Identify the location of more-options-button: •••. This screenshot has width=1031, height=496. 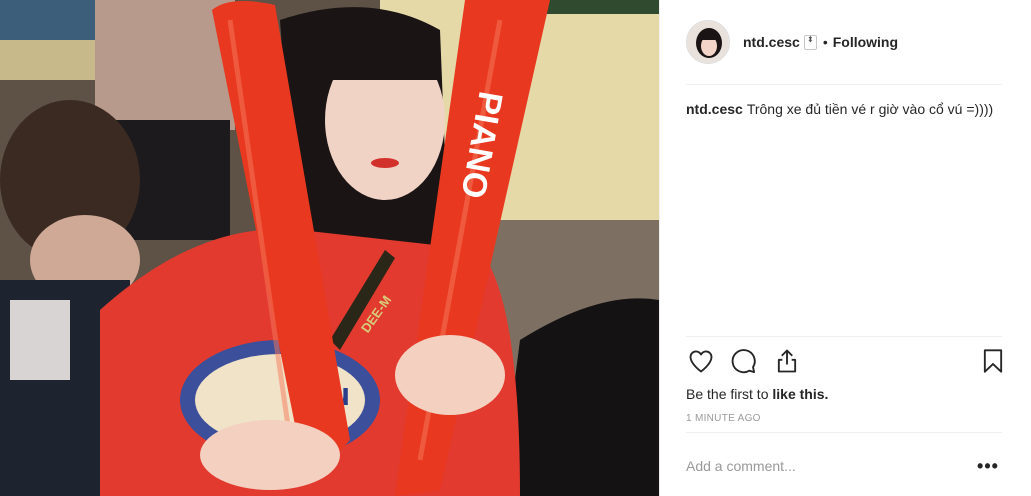
(988, 466).